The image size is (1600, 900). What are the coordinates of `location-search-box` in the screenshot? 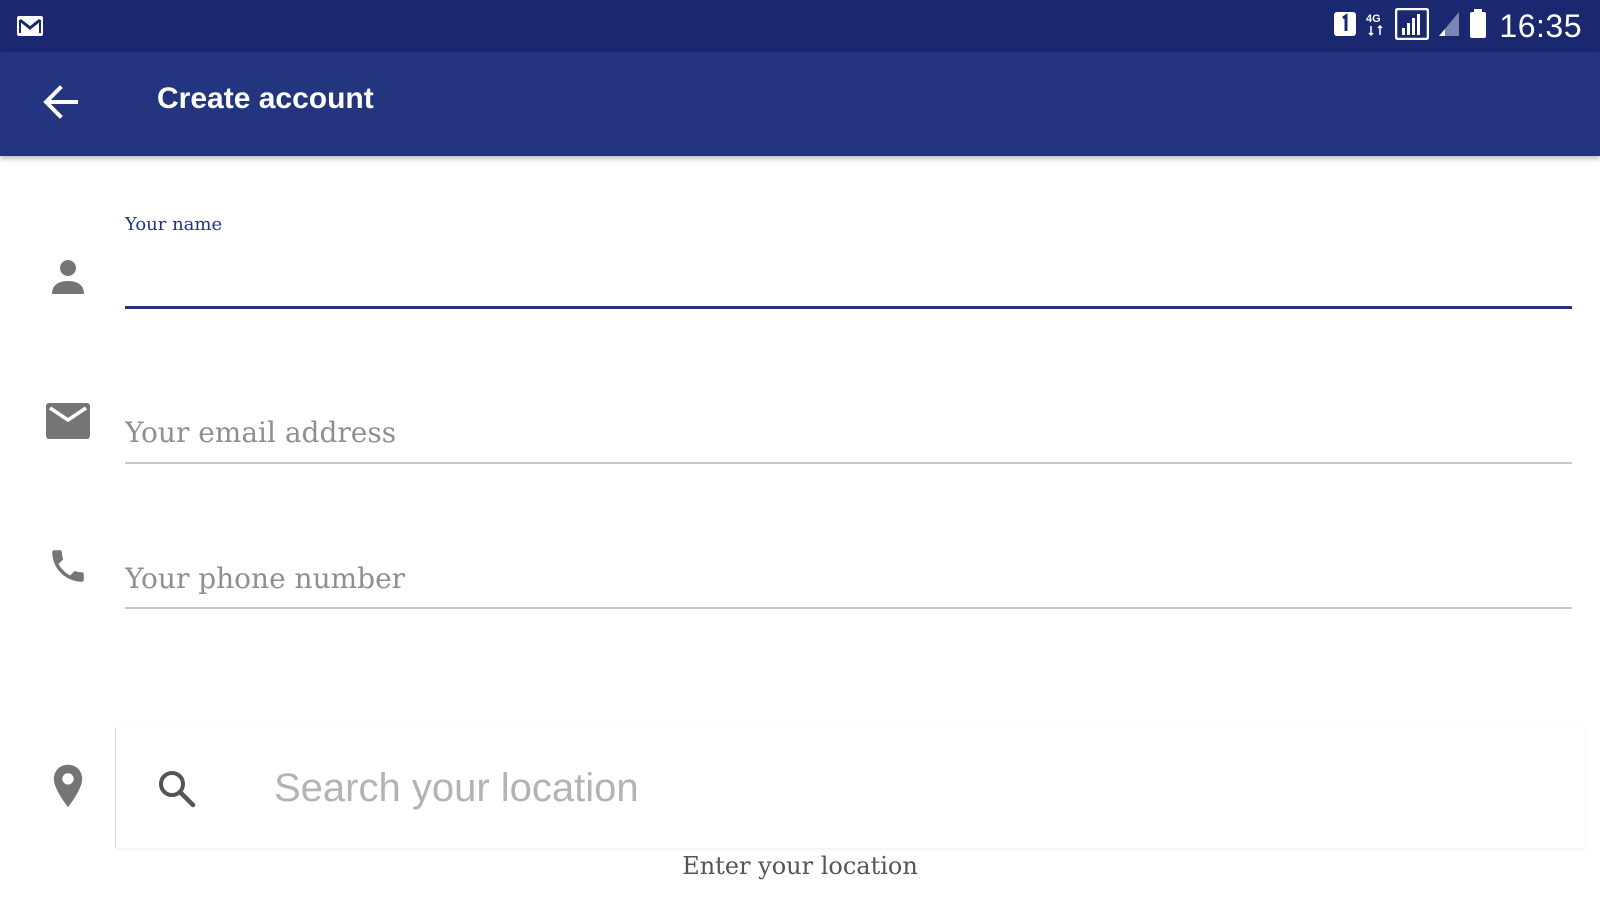 It's located at (850, 788).